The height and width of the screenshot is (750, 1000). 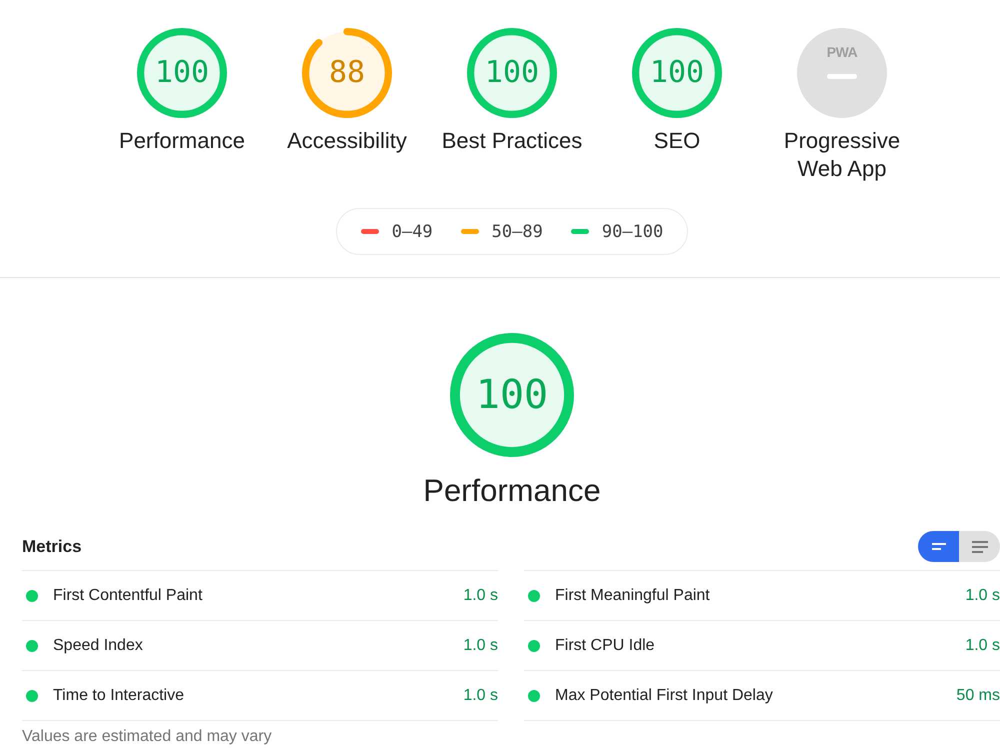 What do you see at coordinates (664, 696) in the screenshot?
I see `metric-name: Max Potential First Input Delay` at bounding box center [664, 696].